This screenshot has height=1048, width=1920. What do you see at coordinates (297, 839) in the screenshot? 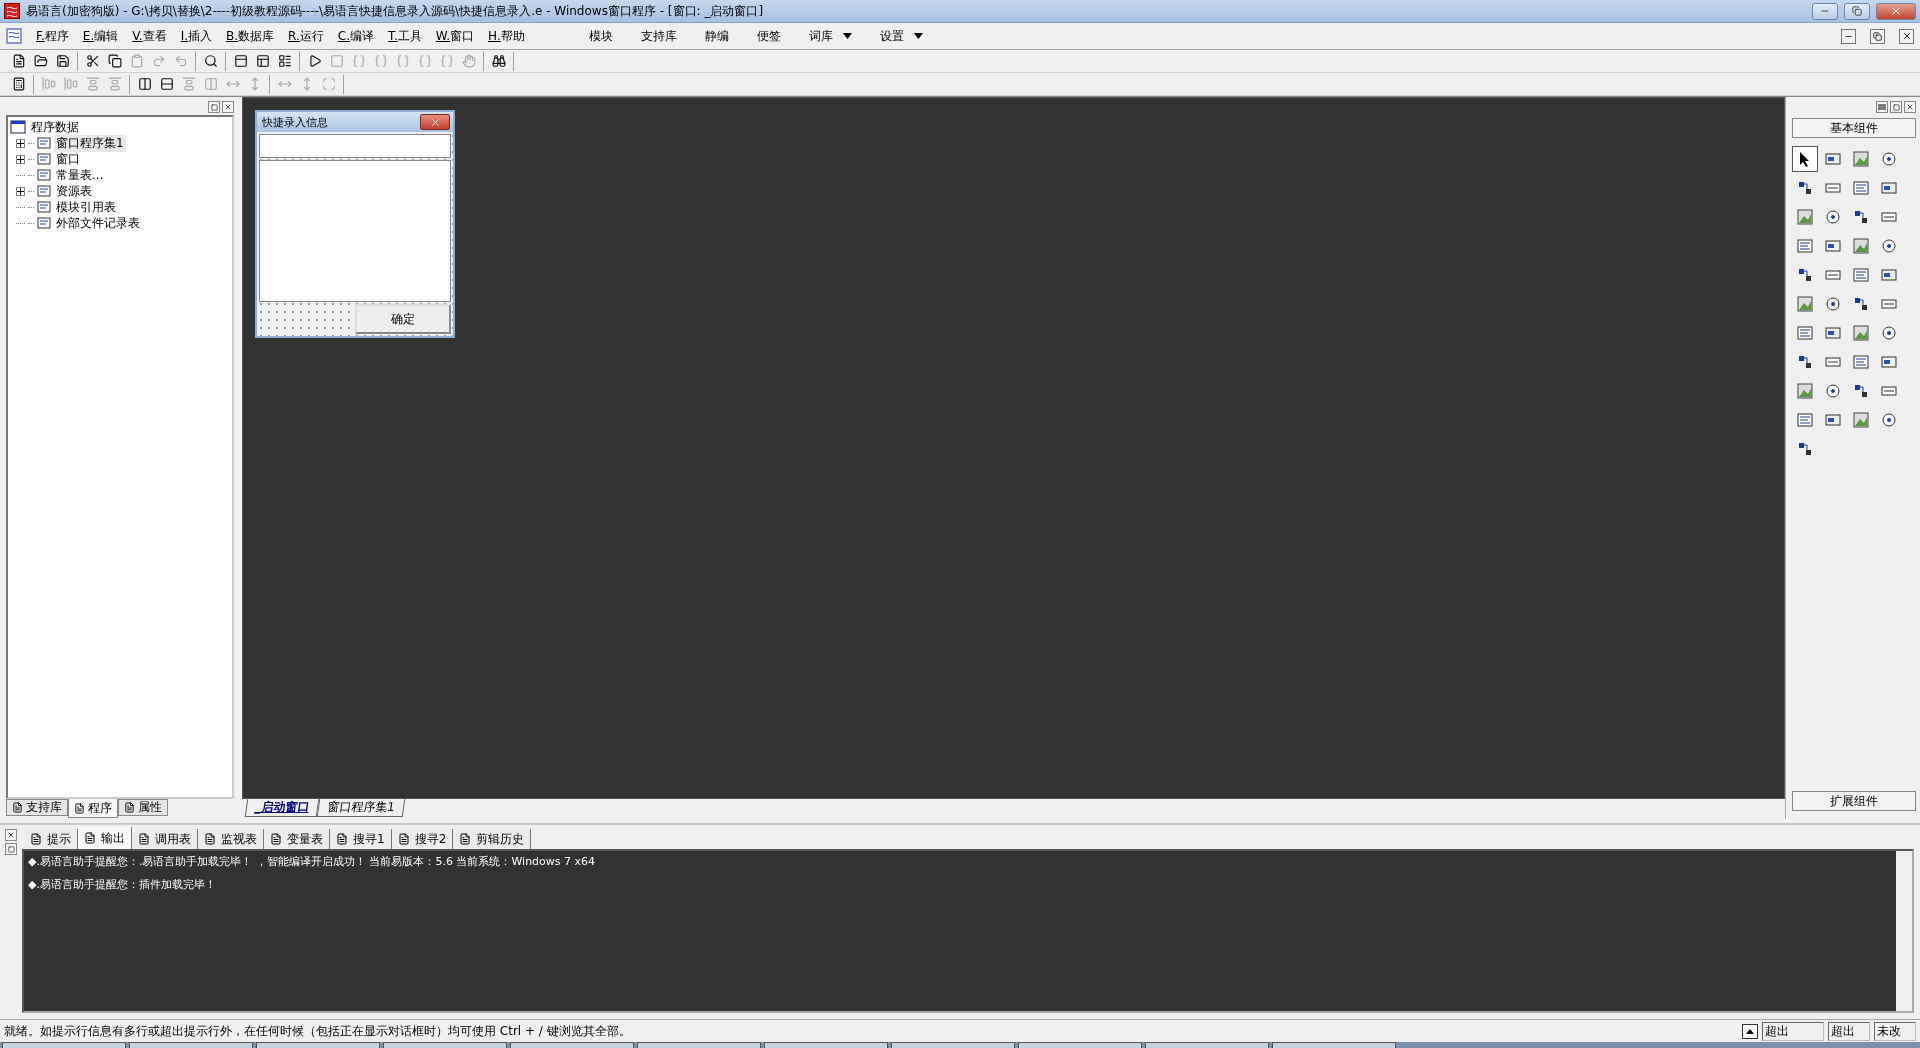
I see `output-tab: 变量表` at bounding box center [297, 839].